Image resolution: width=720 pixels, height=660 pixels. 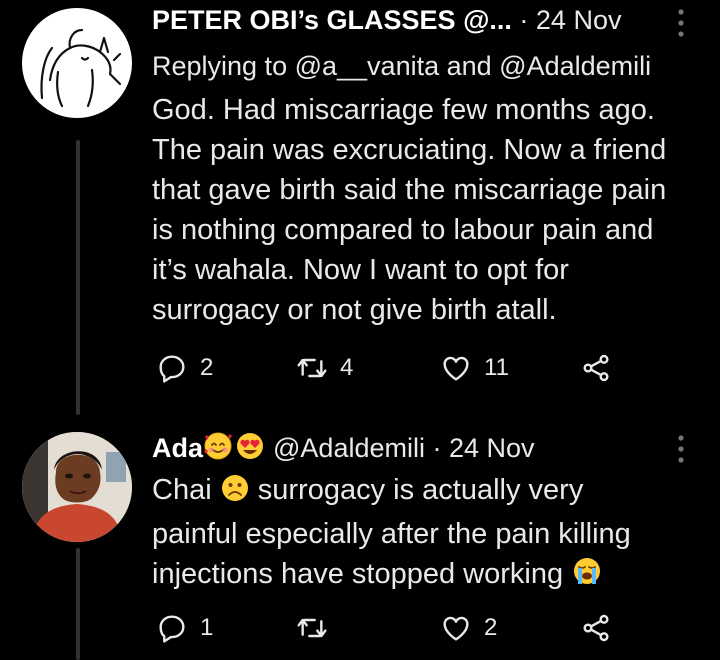 What do you see at coordinates (392, 368) in the screenshot?
I see `tweet-actions: 2 4 11` at bounding box center [392, 368].